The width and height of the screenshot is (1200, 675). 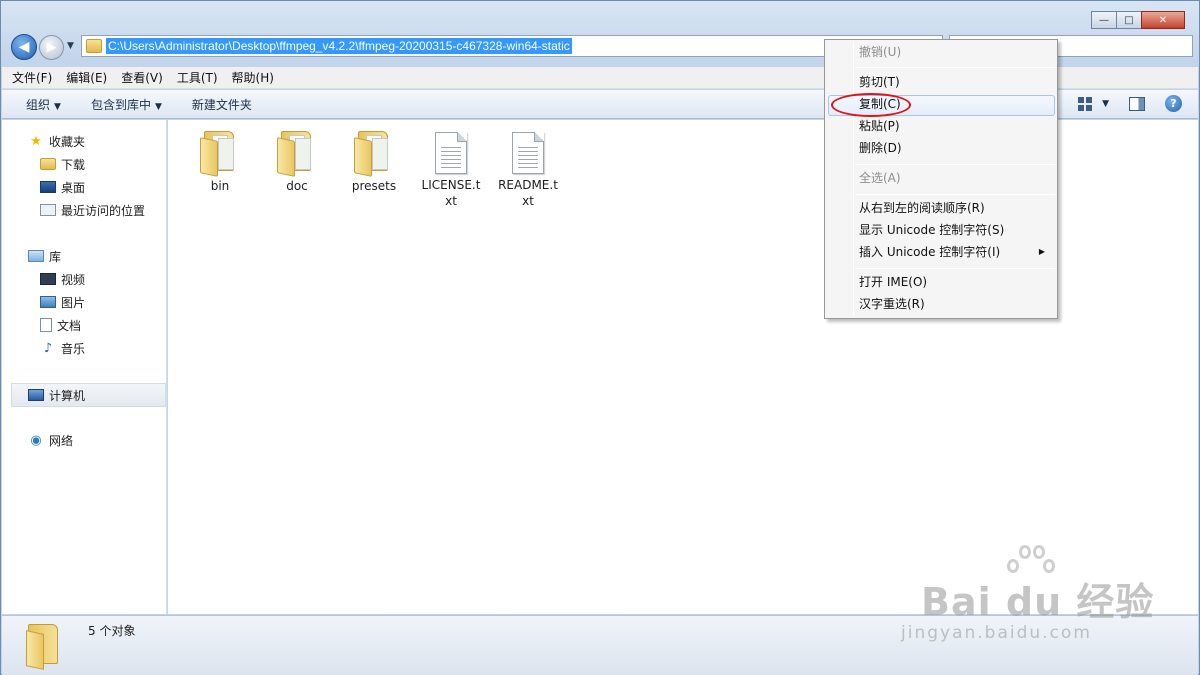 I want to click on item-count: 5 个对象, so click(x=112, y=631).